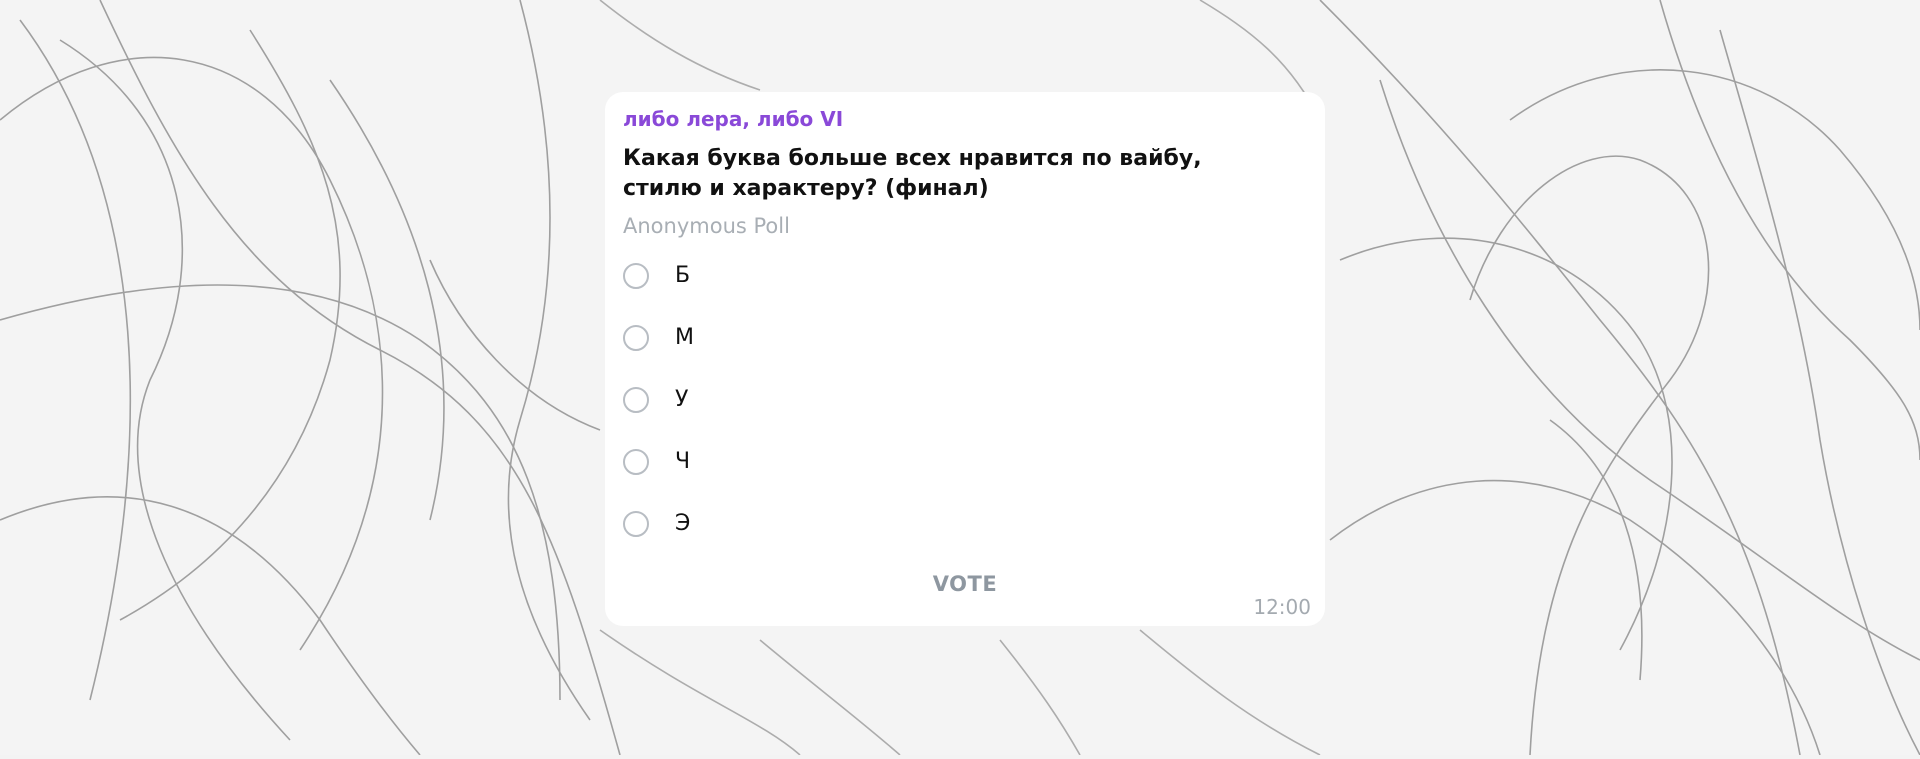 Image resolution: width=1920 pixels, height=759 pixels. I want to click on sender-name: либо лера, либо VI, so click(965, 119).